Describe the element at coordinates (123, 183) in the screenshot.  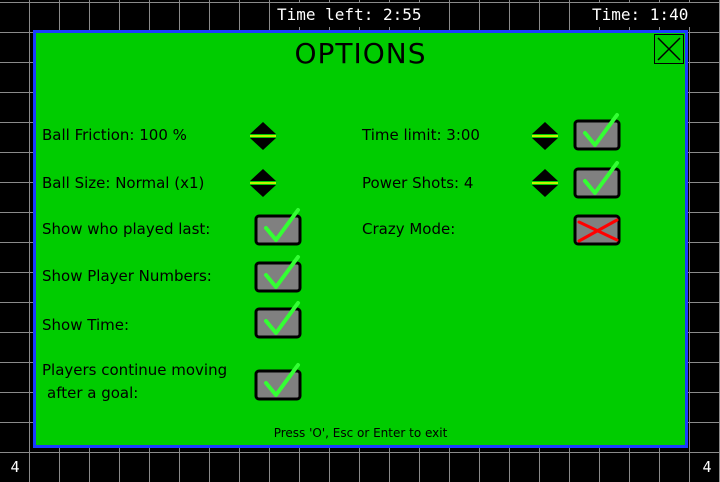
I see `ball-size-label: Ball Size: Normal (x1)` at that location.